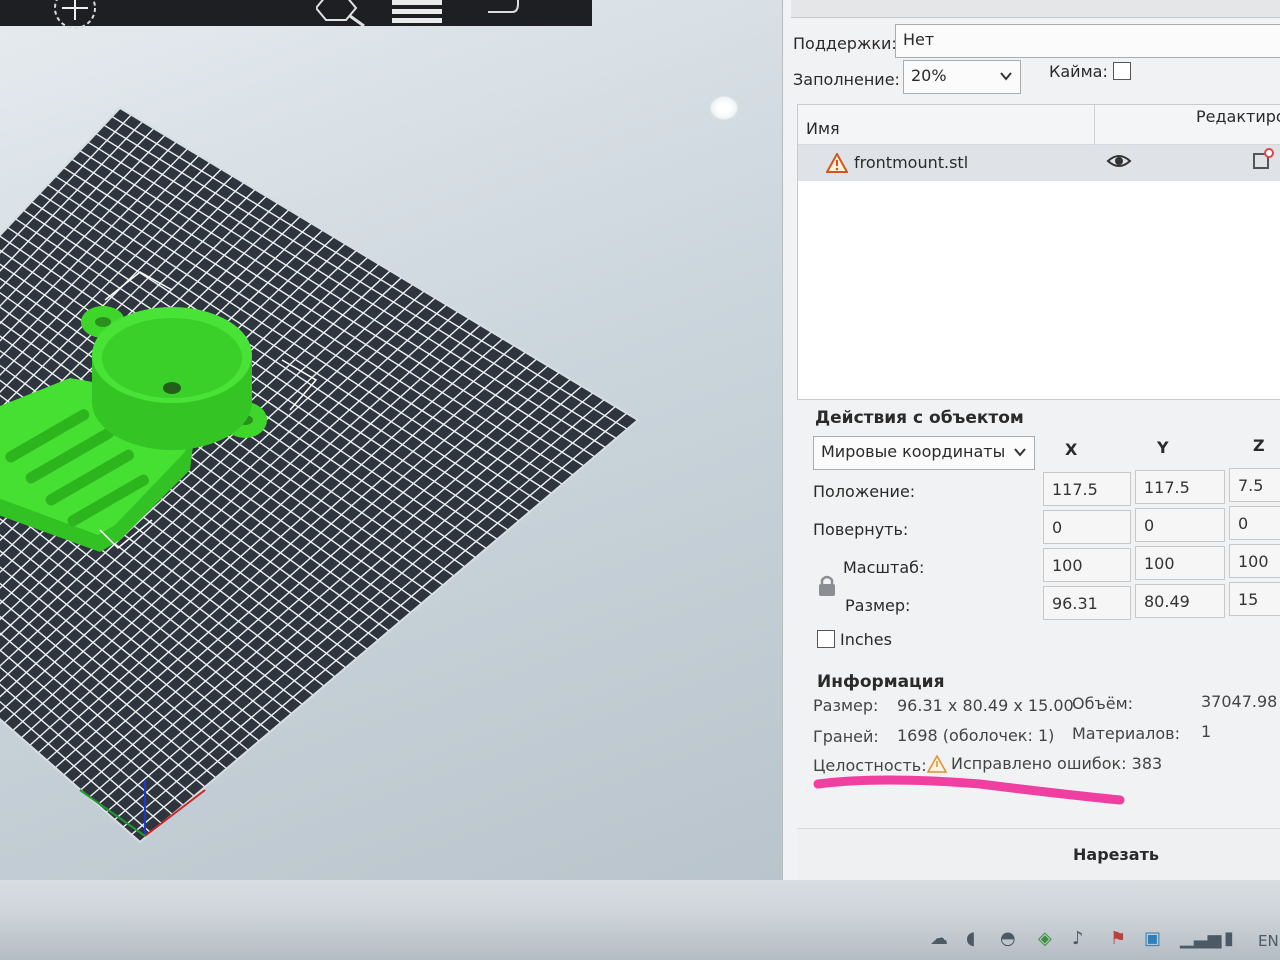 The height and width of the screenshot is (960, 1280). What do you see at coordinates (1180, 601) in the screenshot?
I see `size-y-input: 80.49` at bounding box center [1180, 601].